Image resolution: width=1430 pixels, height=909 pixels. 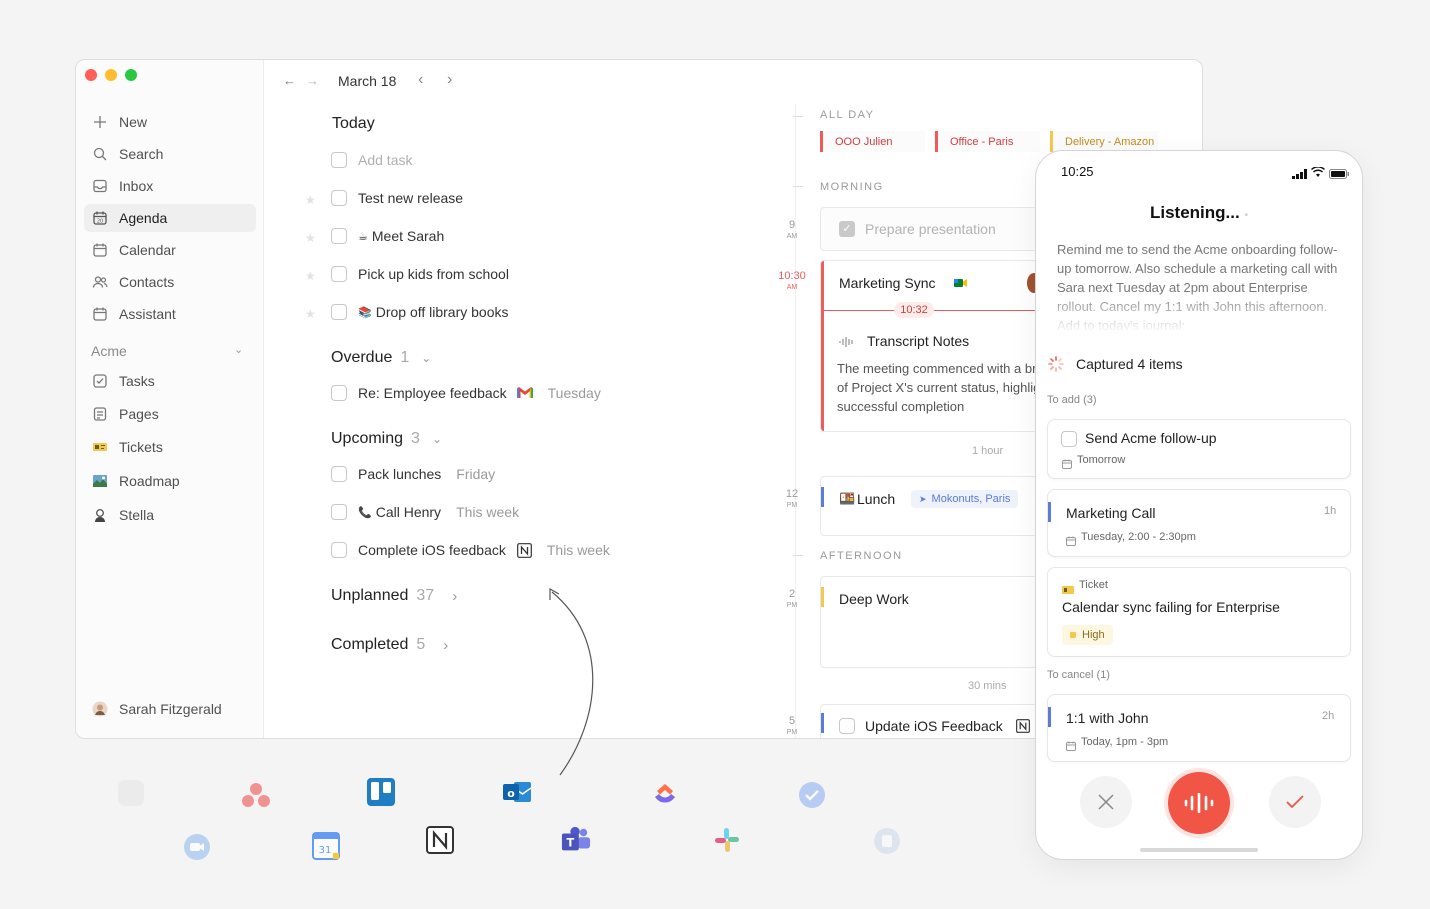 I want to click on chevron-down-icon: ⌄, so click(x=436, y=439).